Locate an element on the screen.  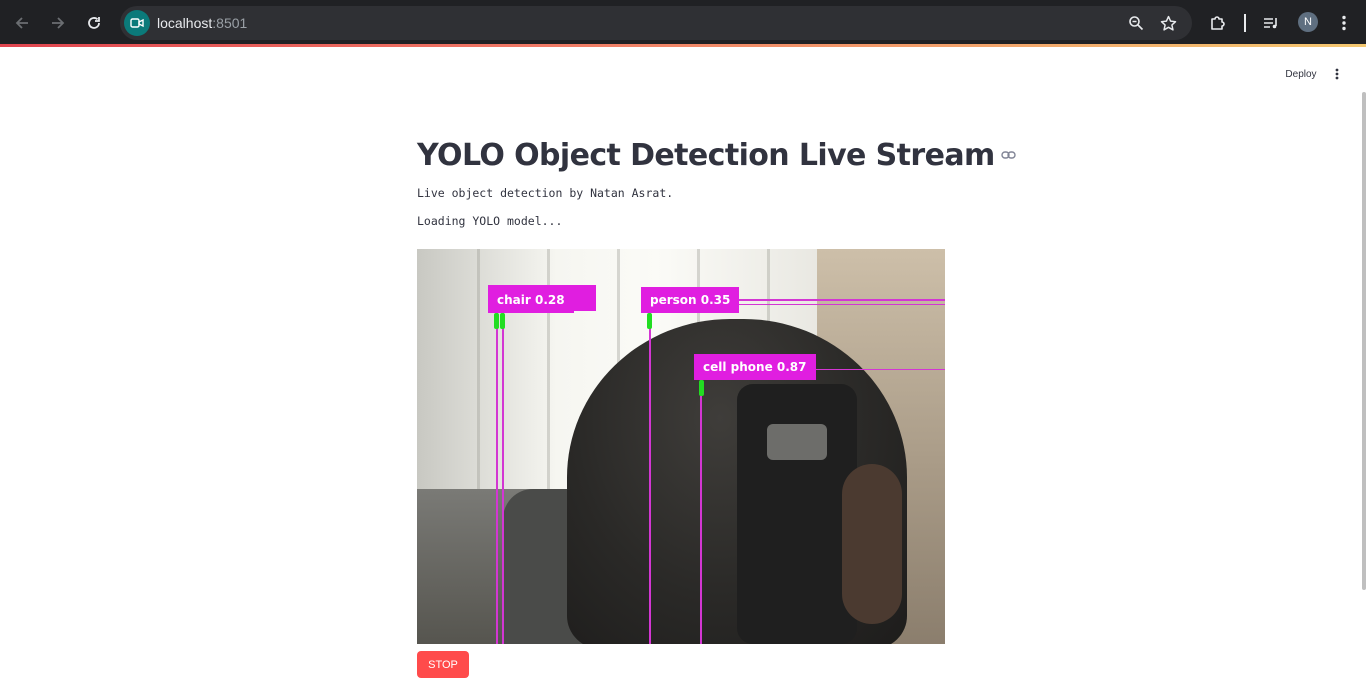
playlist-icon is located at coordinates (1270, 23).